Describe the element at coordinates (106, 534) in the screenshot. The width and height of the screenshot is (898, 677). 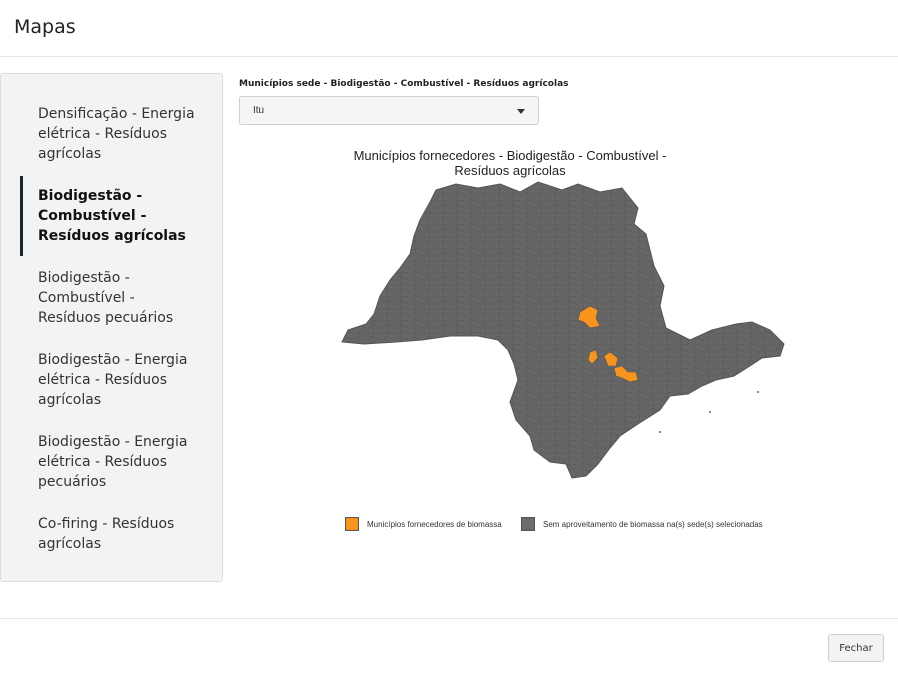
I see `sidebar-item-label: Co-firing - Resíduos agrícolas` at that location.